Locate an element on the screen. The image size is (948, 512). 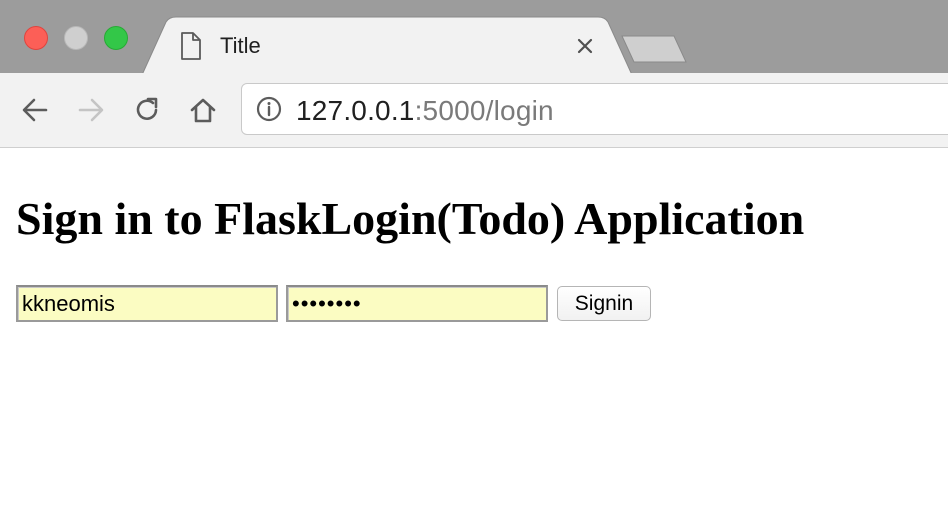
home-button is located at coordinates (203, 110).